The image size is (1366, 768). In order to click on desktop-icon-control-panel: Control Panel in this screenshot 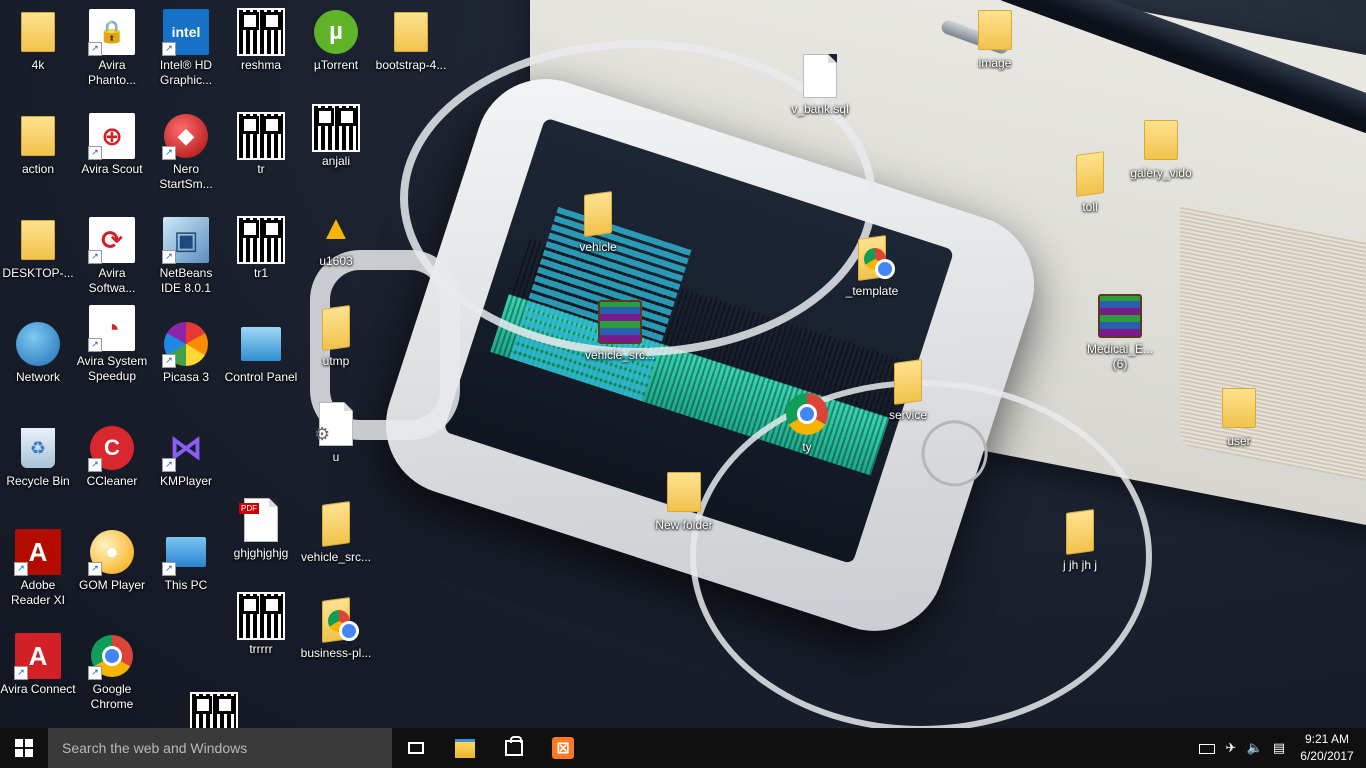, I will do `click(261, 352)`.